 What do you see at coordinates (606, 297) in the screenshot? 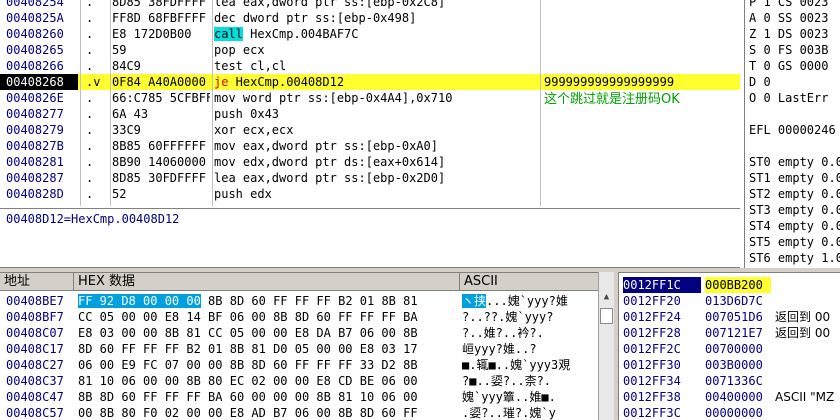
I see `scroll-up-icon: ▲` at bounding box center [606, 297].